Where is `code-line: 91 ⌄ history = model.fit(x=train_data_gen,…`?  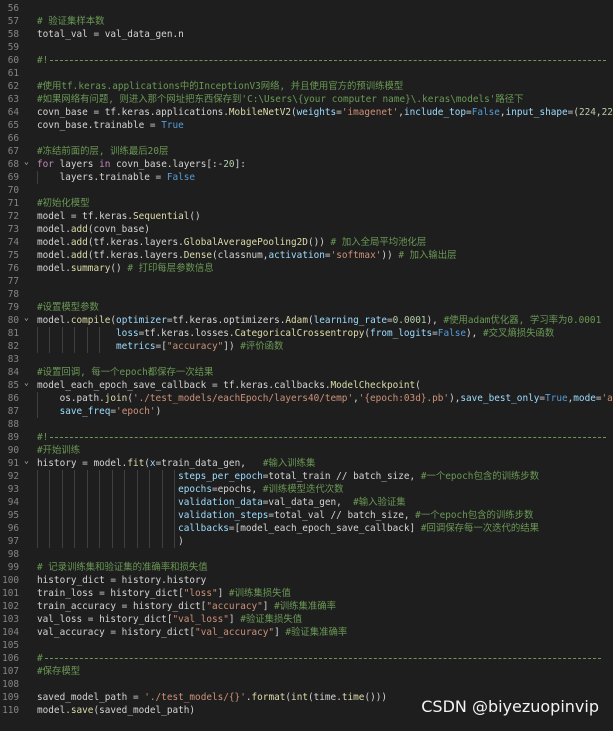
code-line: 91 ⌄ history = model.fit(x=train_data_gen,… is located at coordinates (306, 463).